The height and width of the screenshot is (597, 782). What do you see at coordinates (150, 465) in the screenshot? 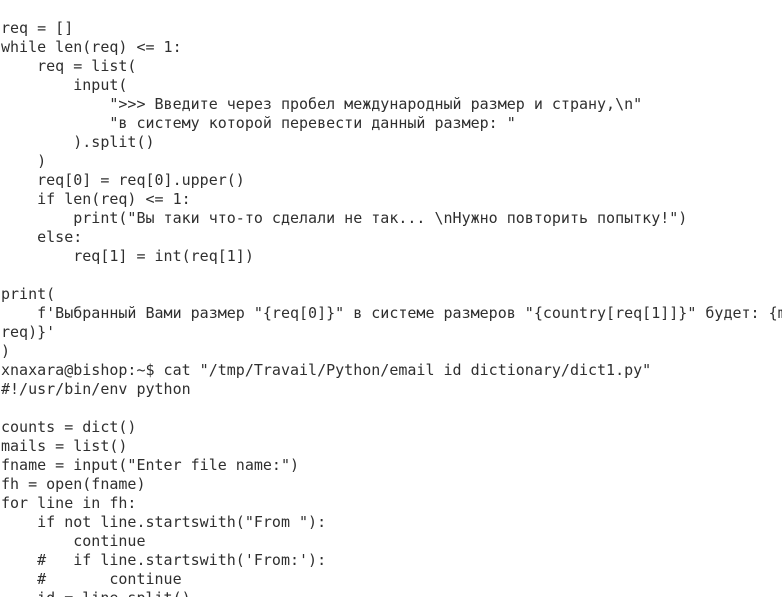
I see `terminal-line: fname = input("Enter file name:")` at bounding box center [150, 465].